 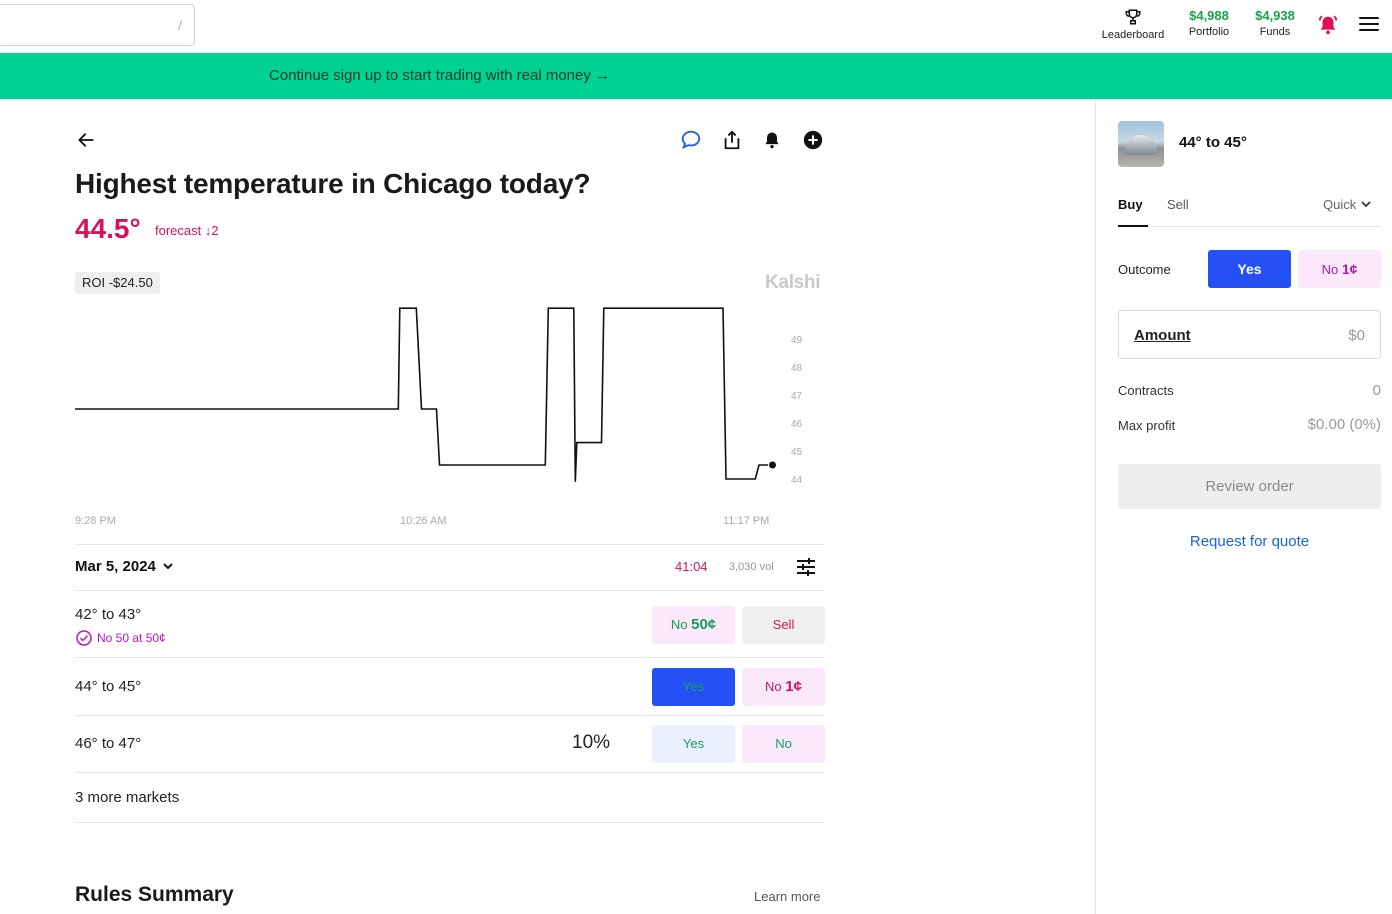 I want to click on countdown-timer: 41:04, so click(x=691, y=566).